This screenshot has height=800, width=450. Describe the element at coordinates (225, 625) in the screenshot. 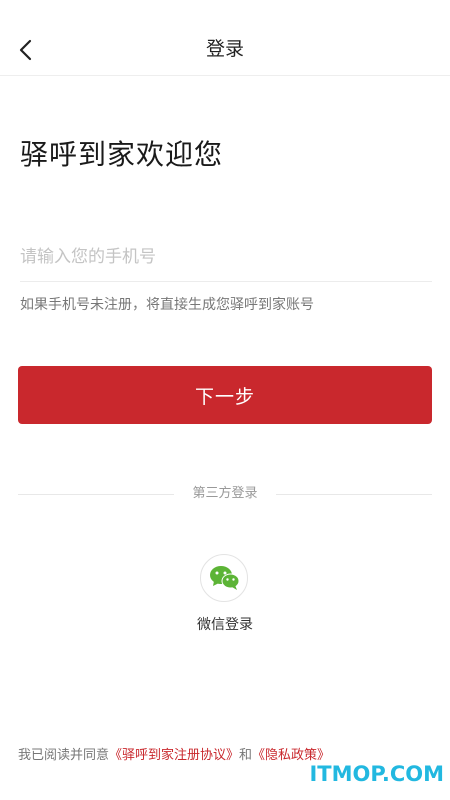

I see `wechat-login-label: 微信登录` at that location.